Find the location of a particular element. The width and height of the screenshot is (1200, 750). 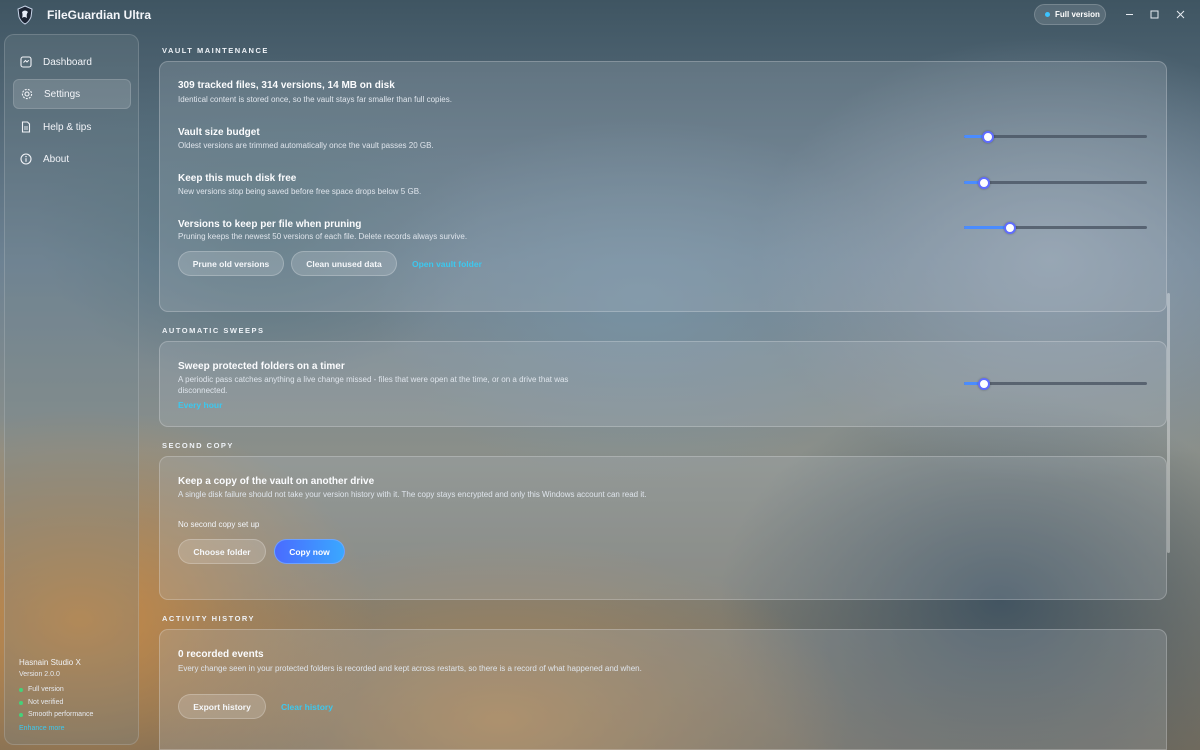

document-icon is located at coordinates (26, 127).